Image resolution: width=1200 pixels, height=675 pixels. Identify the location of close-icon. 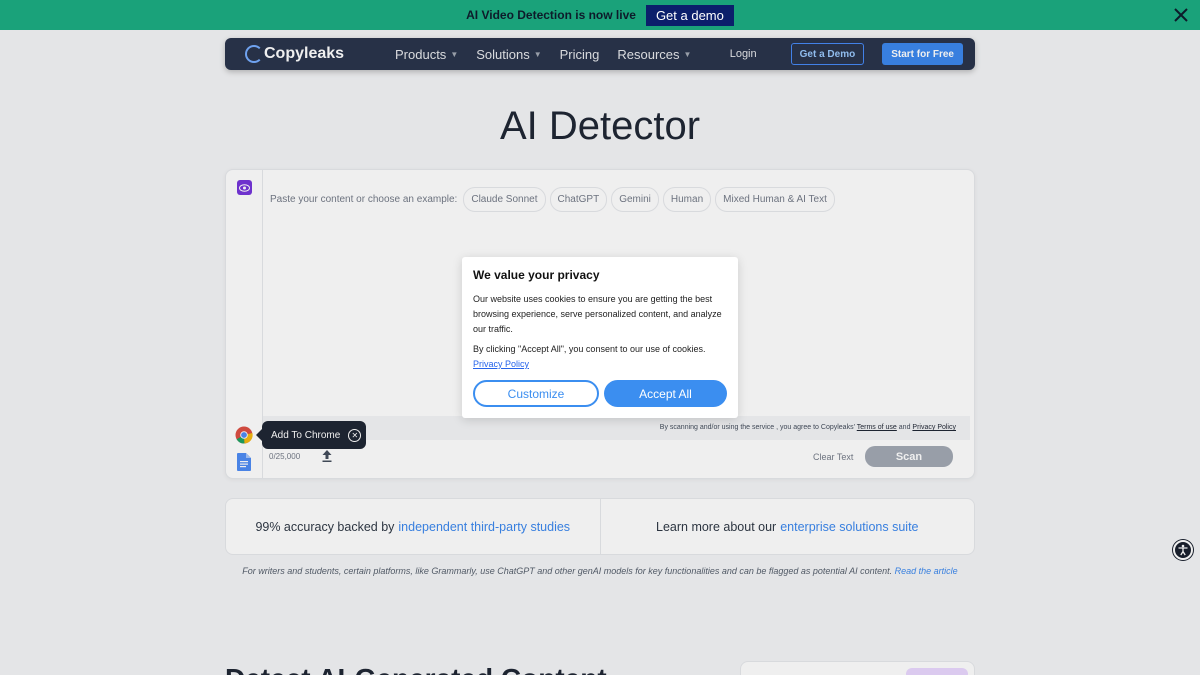
(1181, 15).